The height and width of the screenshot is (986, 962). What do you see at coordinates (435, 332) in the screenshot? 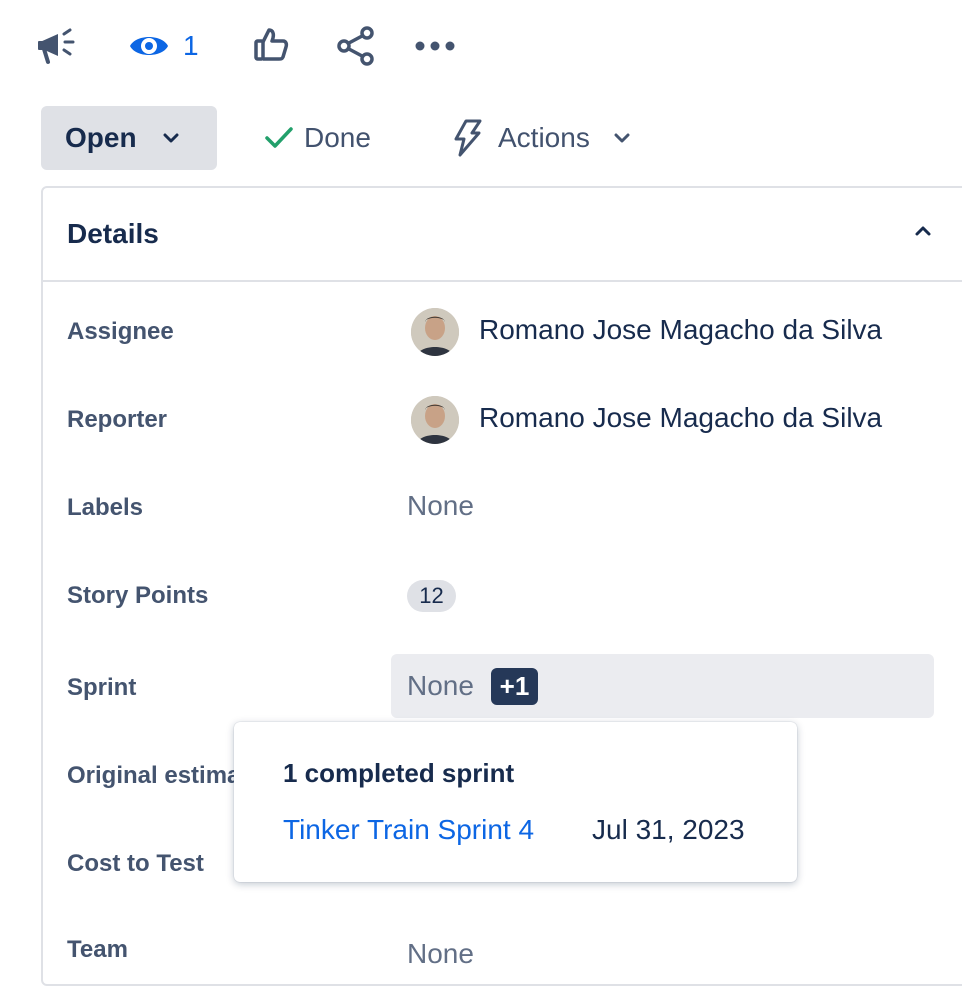
I see `assignee-avatar` at bounding box center [435, 332].